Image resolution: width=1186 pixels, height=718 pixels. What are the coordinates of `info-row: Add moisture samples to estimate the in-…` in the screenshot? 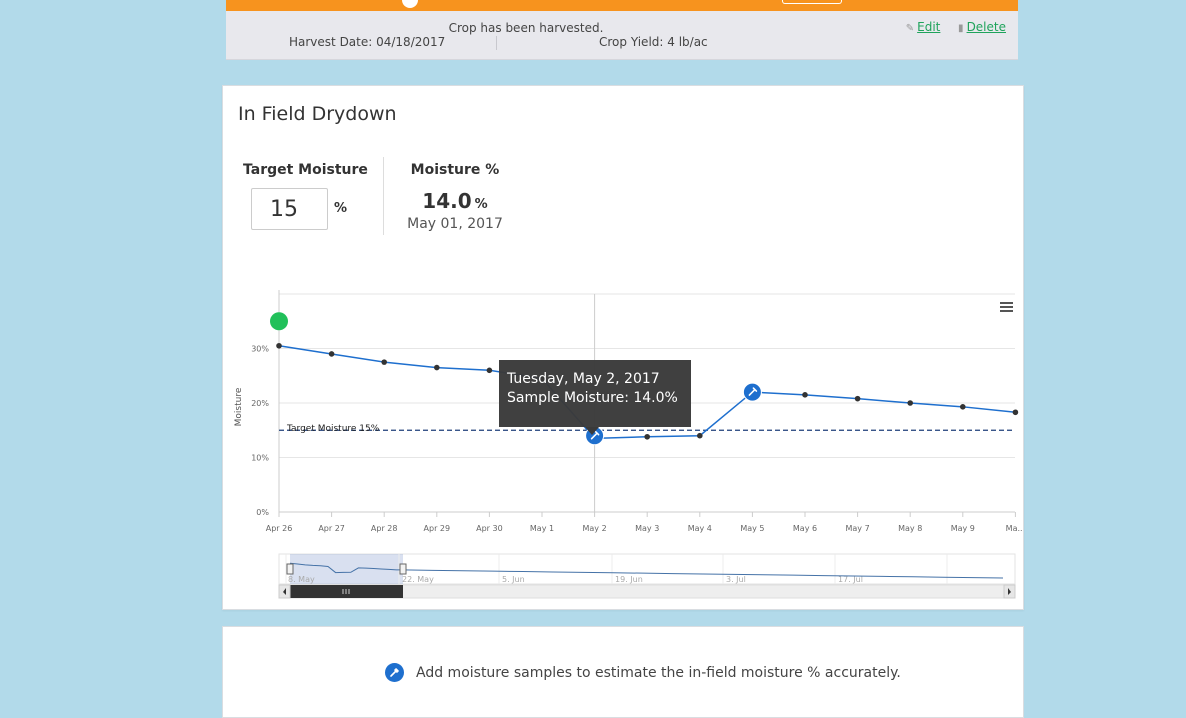 It's located at (643, 672).